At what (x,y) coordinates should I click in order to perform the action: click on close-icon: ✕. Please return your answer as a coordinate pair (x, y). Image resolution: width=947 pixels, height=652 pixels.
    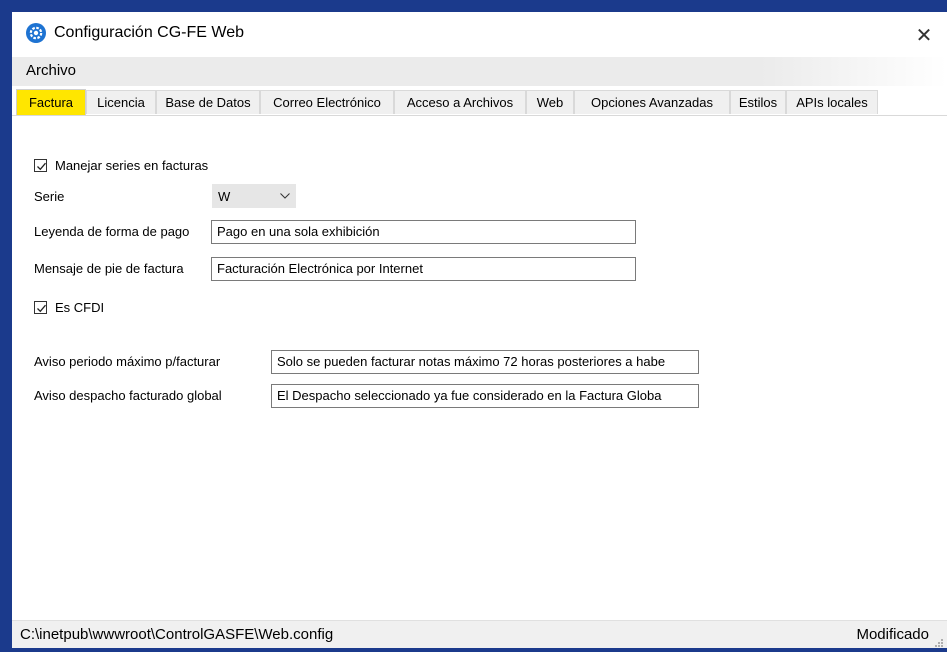
    Looking at the image, I should click on (924, 34).